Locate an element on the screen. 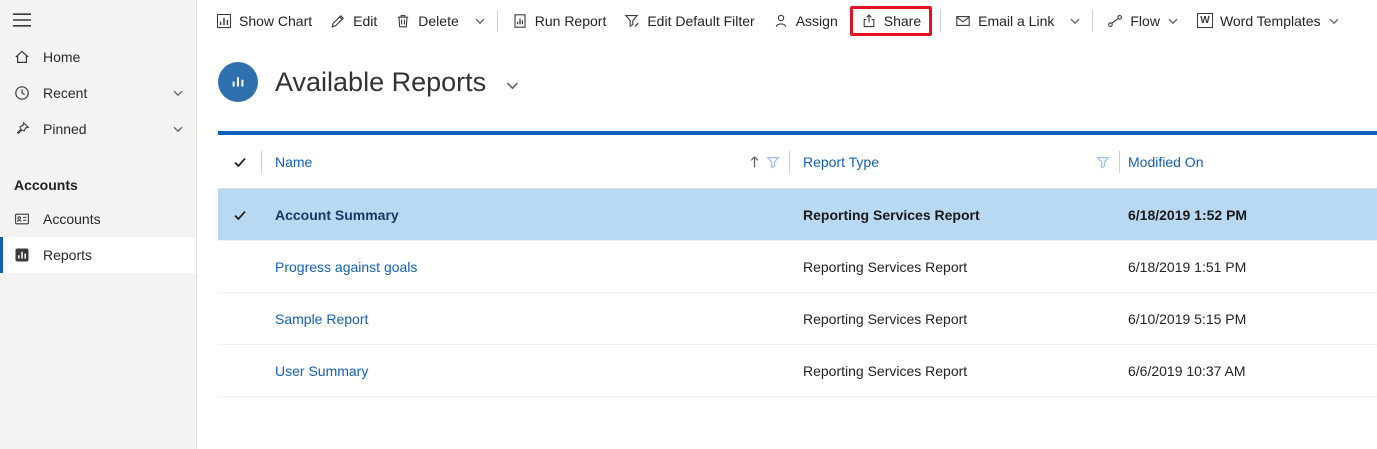 The image size is (1377, 449). email-overflow-chevron is located at coordinates (1075, 21).